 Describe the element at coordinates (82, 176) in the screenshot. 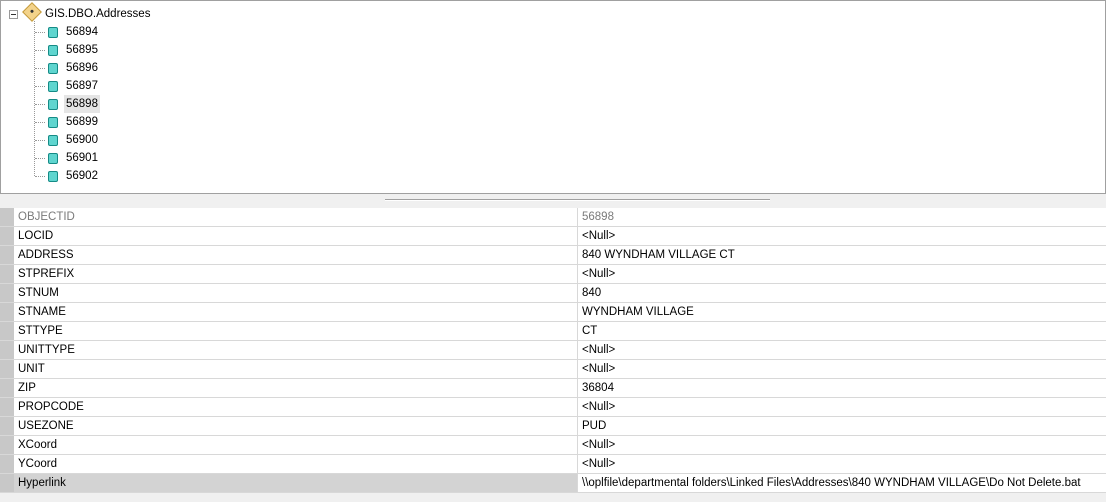

I see `tree-item: 56902` at that location.